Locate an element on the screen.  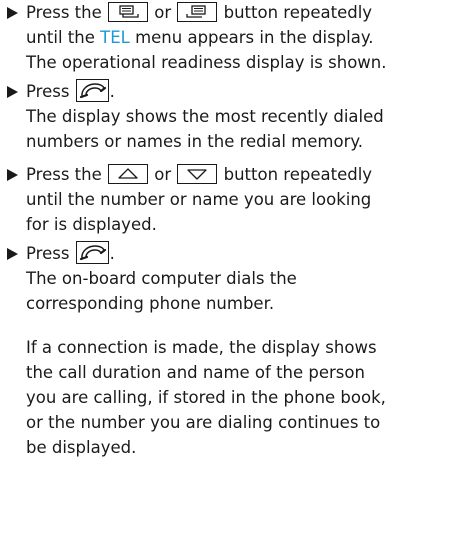
step-text: until the is located at coordinates (63, 37).